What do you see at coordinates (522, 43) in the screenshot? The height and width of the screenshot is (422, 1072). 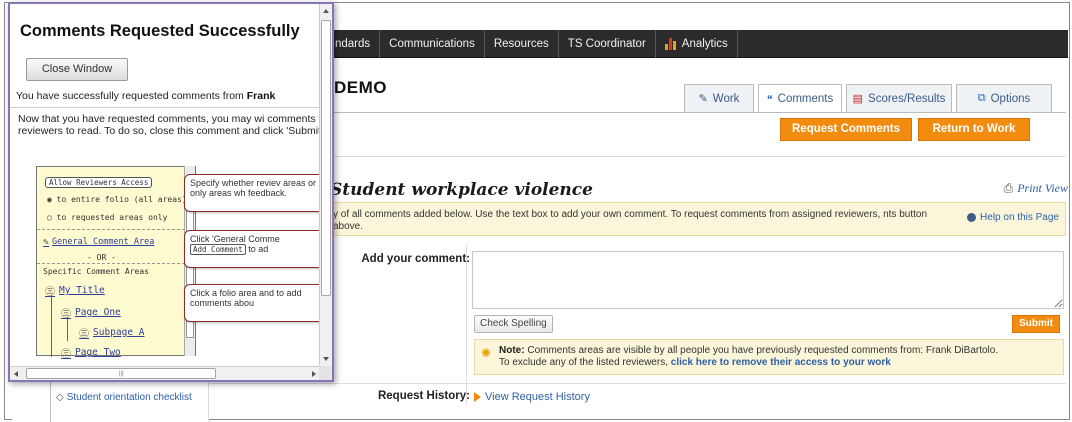 I see `nav-item-resources: Resources` at bounding box center [522, 43].